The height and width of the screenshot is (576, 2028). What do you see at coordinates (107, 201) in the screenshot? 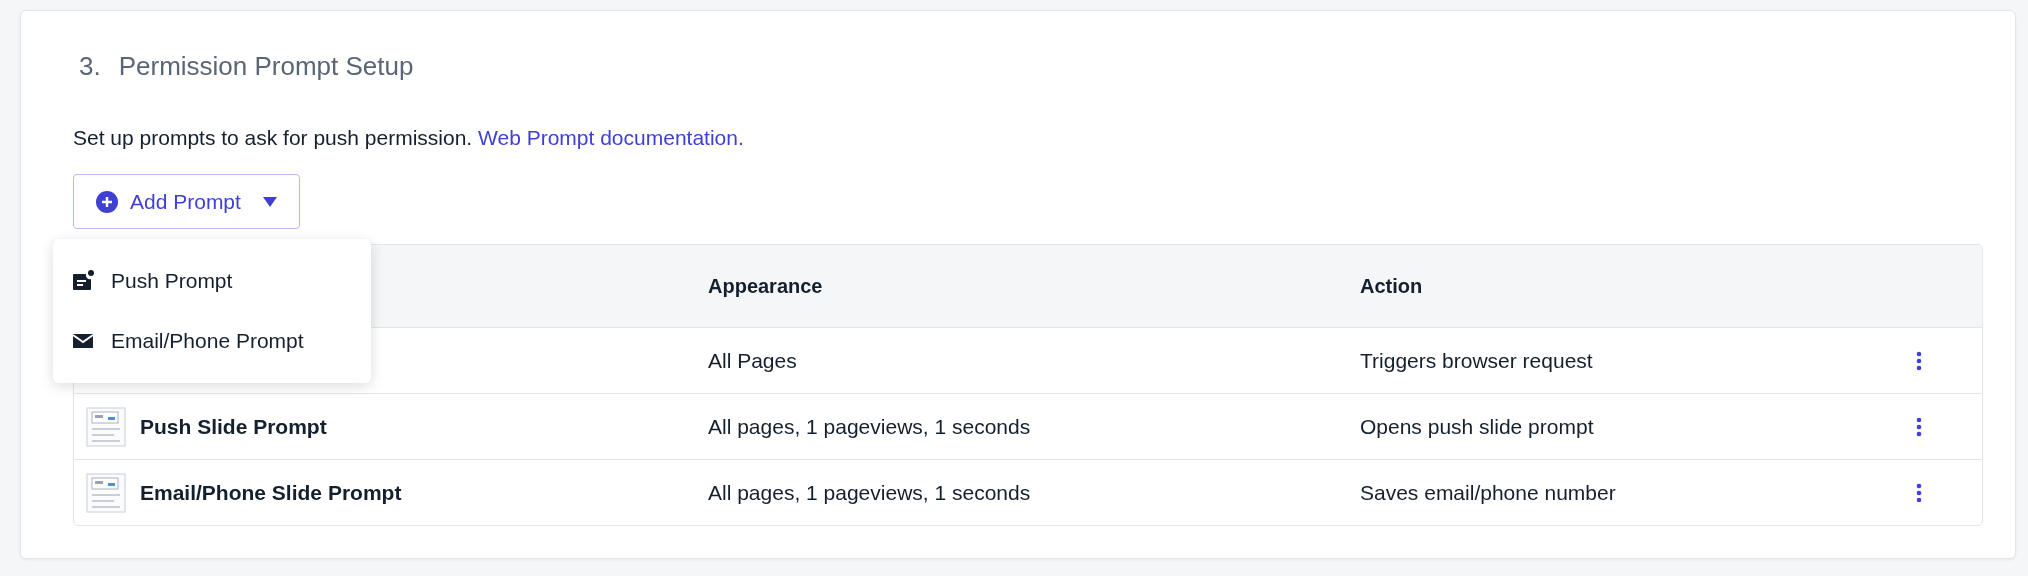
I see `plus-circle-icon` at bounding box center [107, 201].